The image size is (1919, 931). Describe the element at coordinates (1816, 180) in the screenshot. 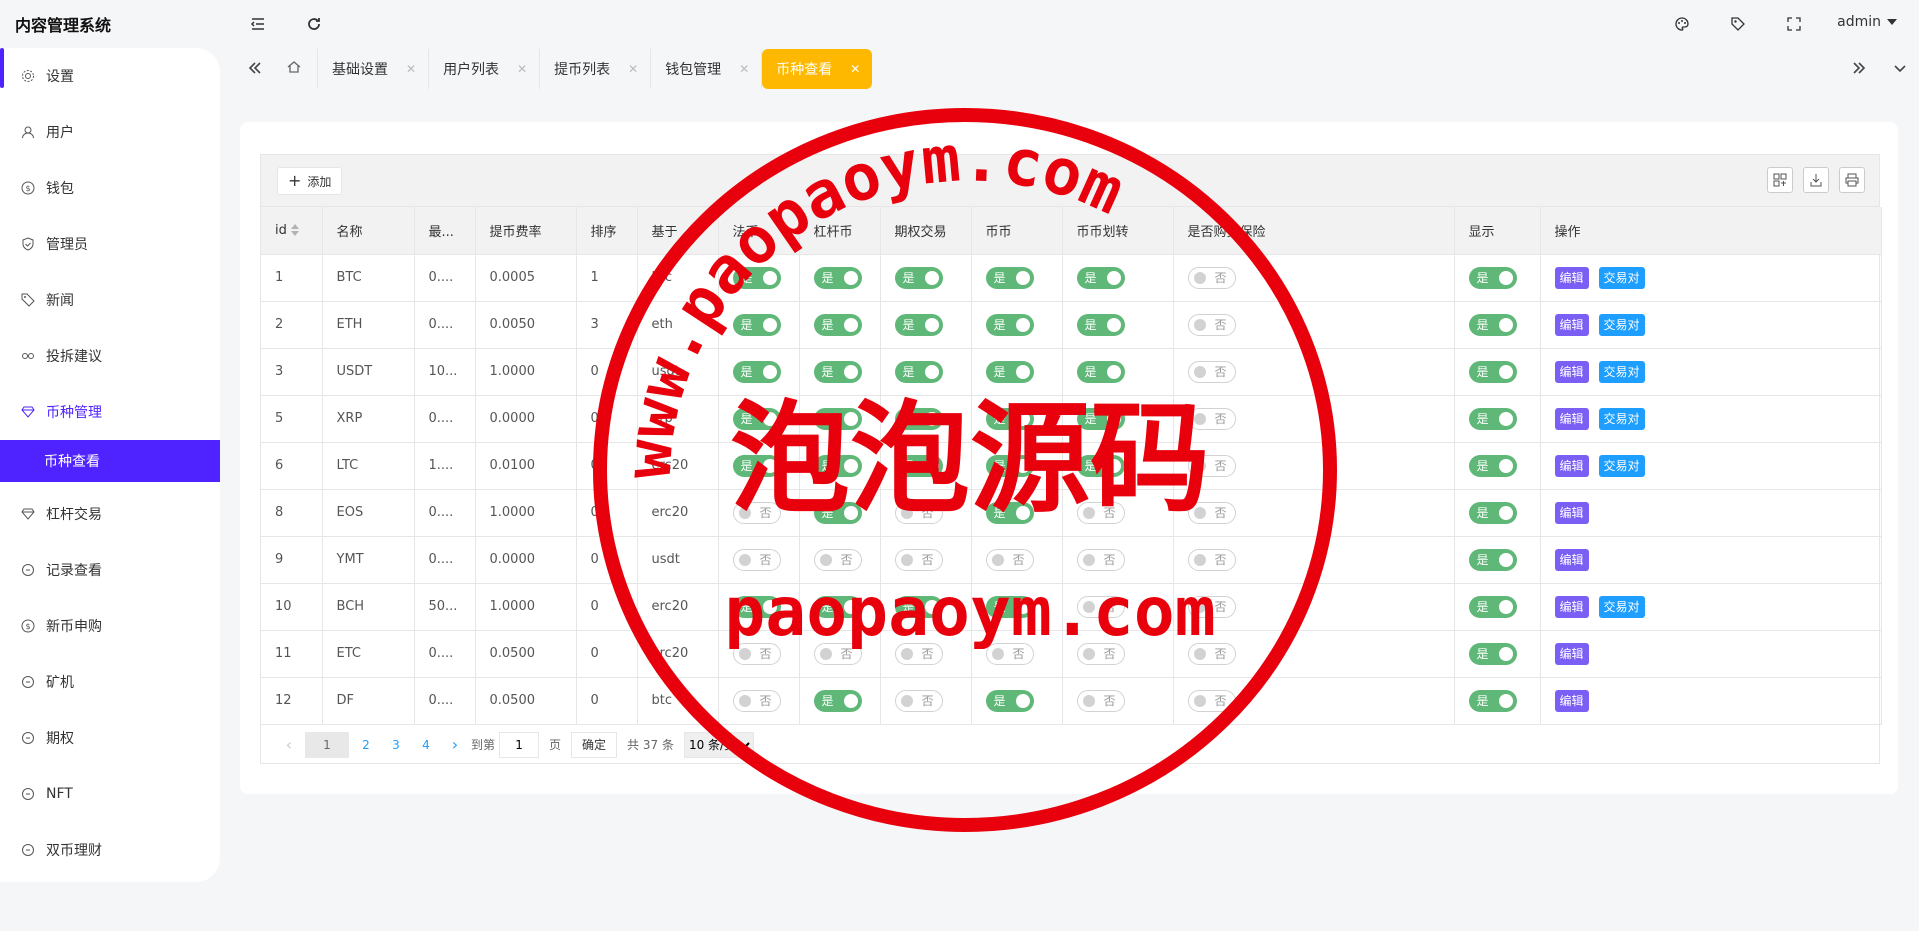

I see `export-icon` at that location.